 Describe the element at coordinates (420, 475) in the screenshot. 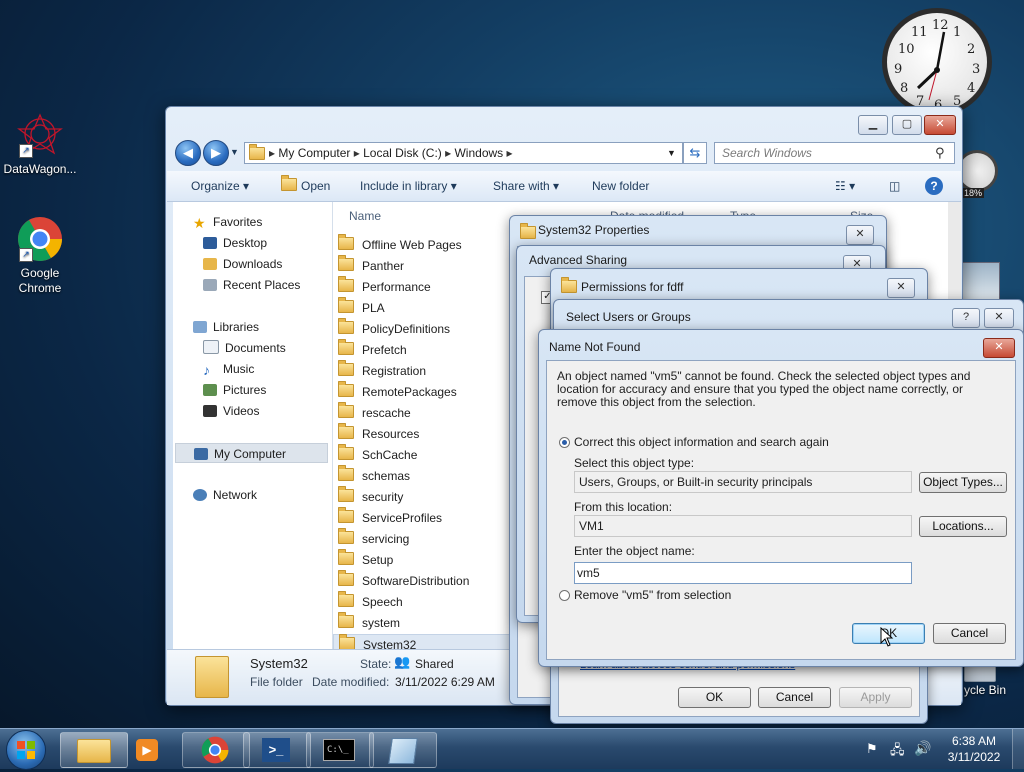

I see `file-row: schemas` at that location.